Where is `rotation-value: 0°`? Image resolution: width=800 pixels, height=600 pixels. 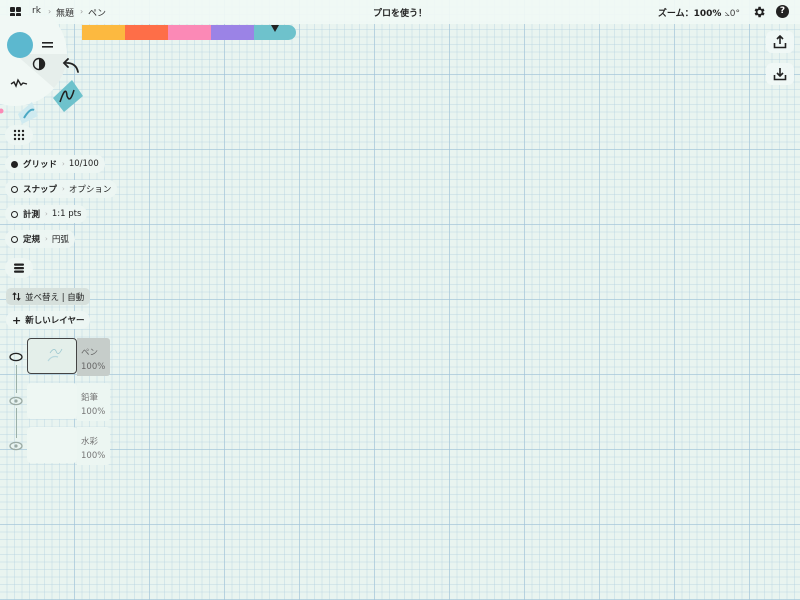
rotation-value: 0° is located at coordinates (734, 14).